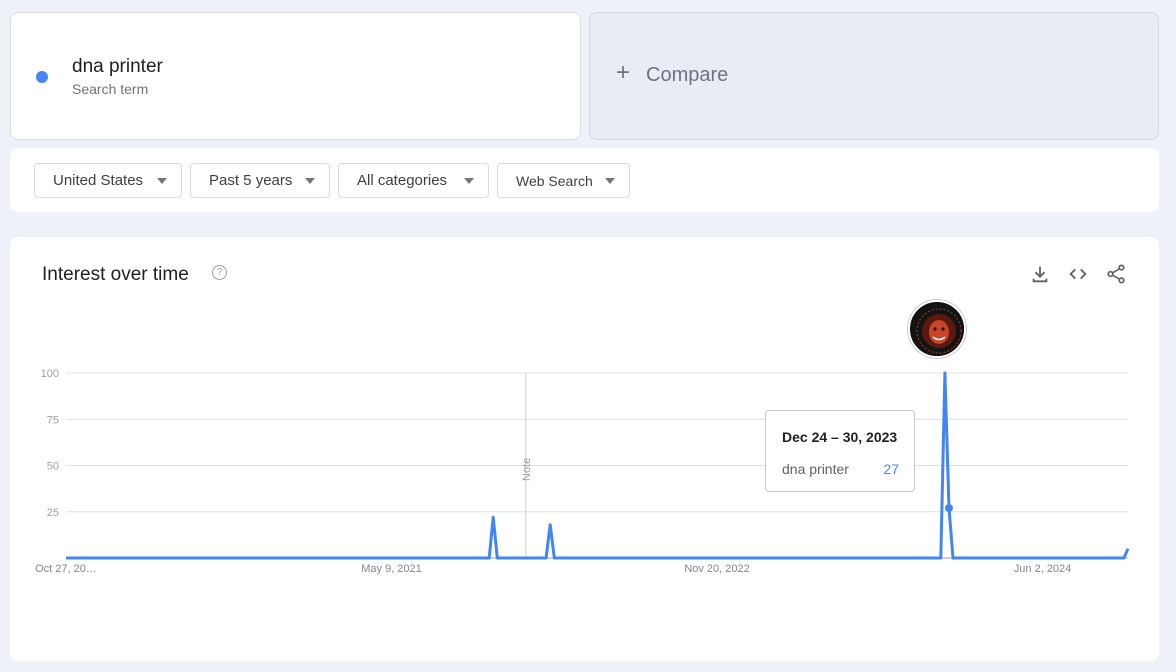 This screenshot has width=1176, height=672. I want to click on compare-label: Compare, so click(687, 75).